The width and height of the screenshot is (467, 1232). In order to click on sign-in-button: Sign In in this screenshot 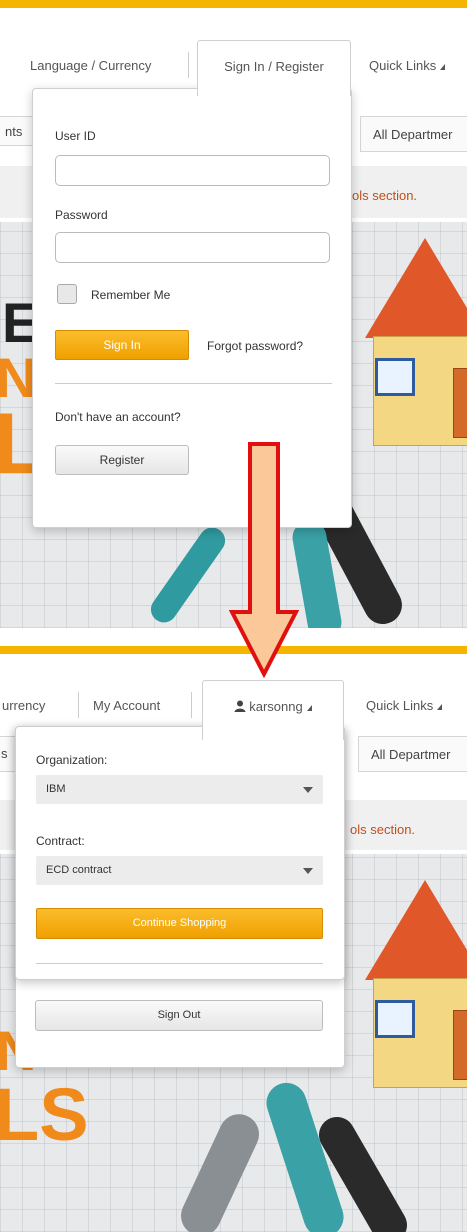, I will do `click(122, 345)`.